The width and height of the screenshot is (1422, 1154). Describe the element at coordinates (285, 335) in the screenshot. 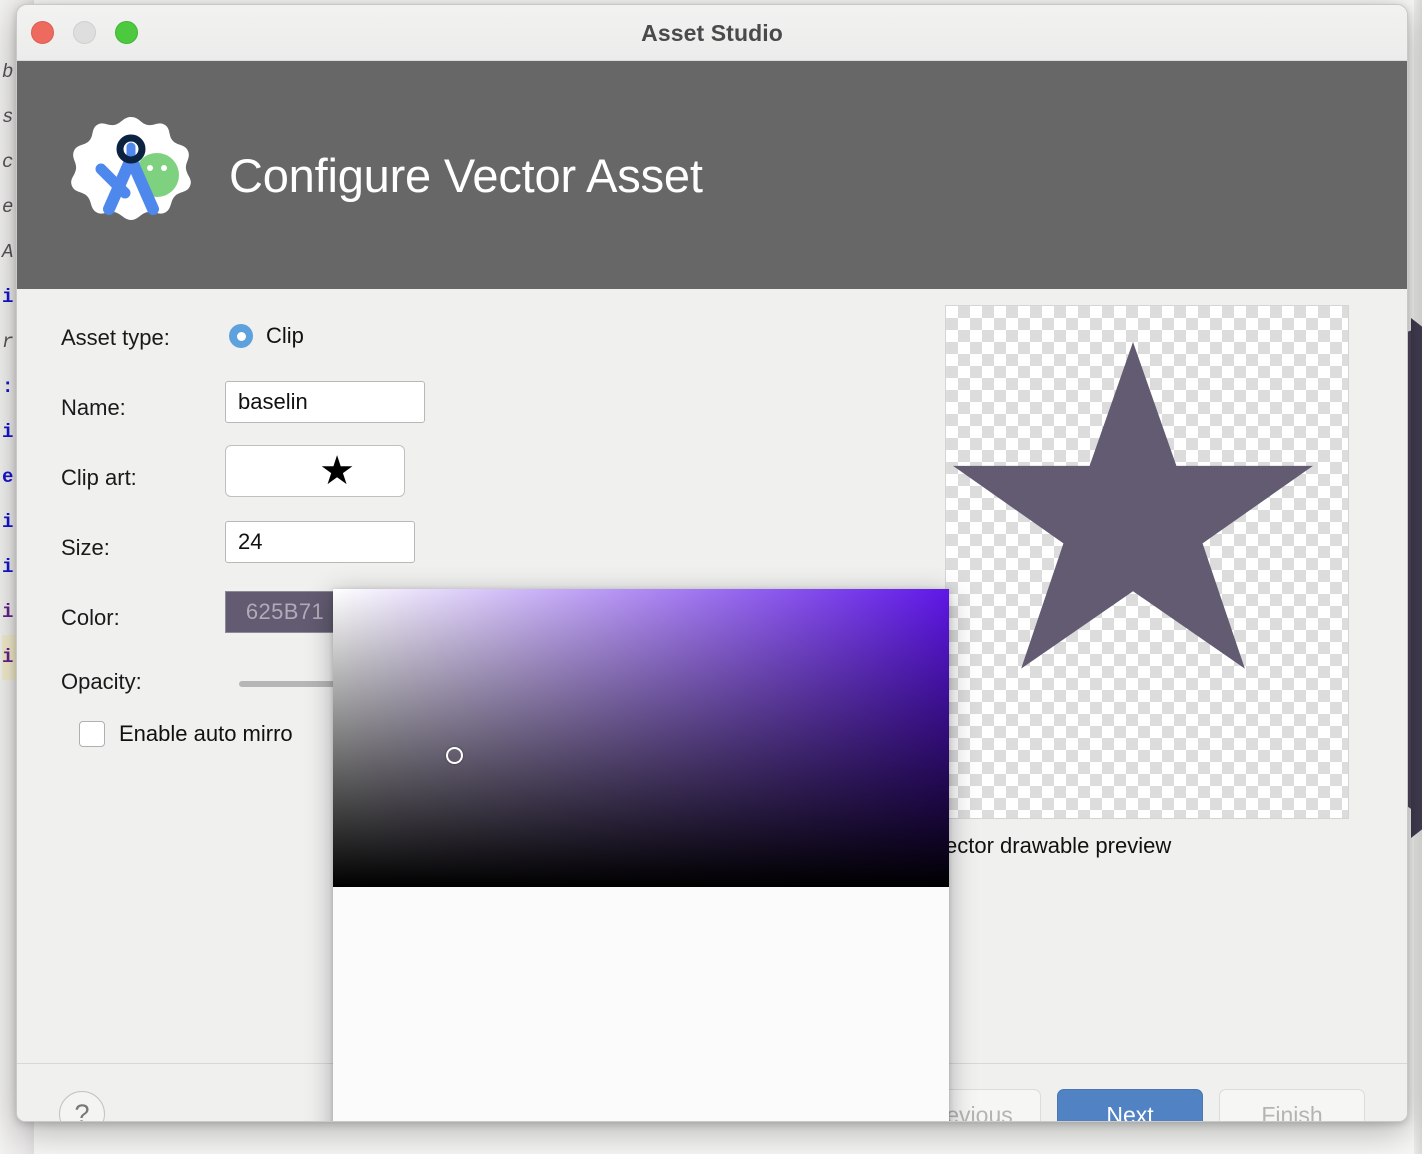

I see `asset-type-clip-art-label: Clip` at that location.